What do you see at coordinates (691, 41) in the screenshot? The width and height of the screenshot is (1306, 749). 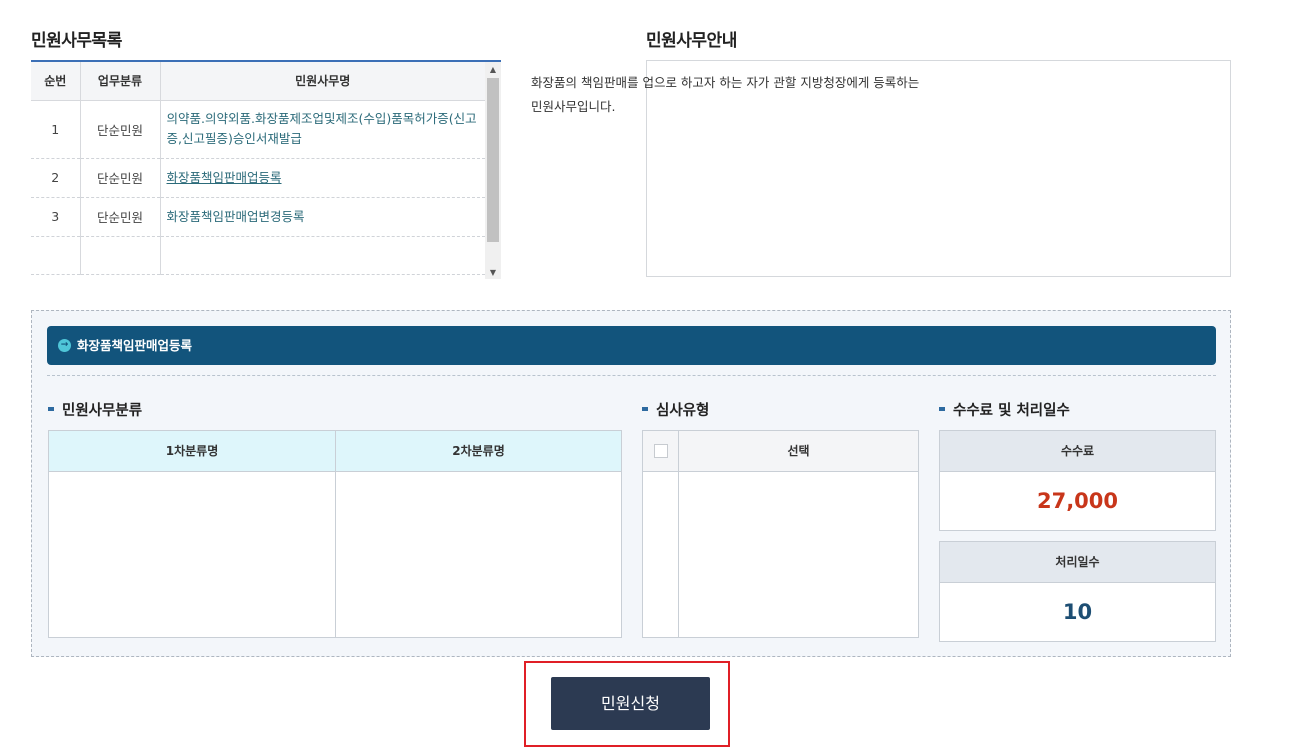 I see `guide-section-title: 민원사무안내` at bounding box center [691, 41].